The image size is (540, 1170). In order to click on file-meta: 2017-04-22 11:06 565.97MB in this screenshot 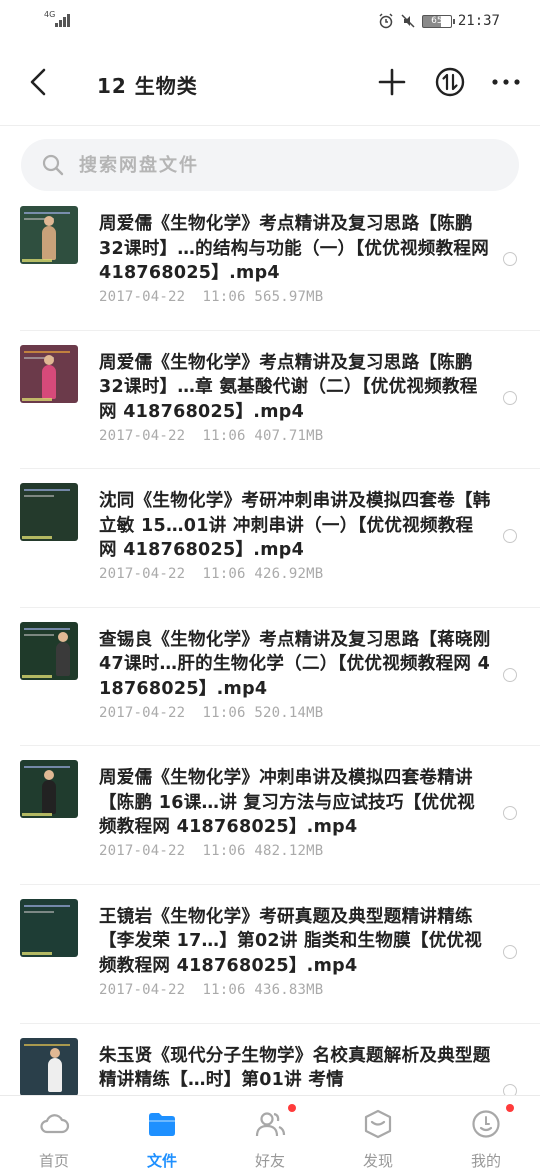, I will do `click(211, 297)`.